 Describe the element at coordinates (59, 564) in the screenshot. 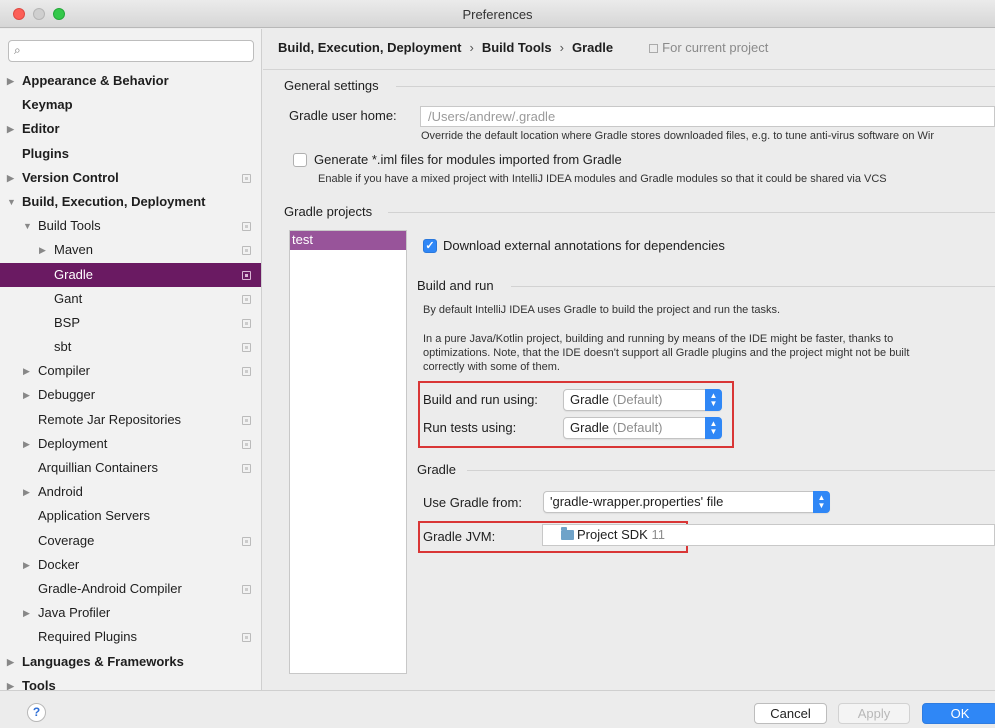

I see `sidebar-item-label: Docker` at that location.